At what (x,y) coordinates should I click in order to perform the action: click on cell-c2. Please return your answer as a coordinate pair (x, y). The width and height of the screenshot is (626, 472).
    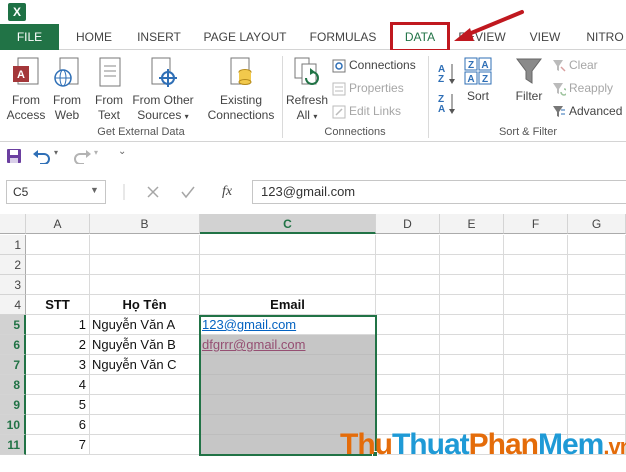
    Looking at the image, I should click on (288, 265).